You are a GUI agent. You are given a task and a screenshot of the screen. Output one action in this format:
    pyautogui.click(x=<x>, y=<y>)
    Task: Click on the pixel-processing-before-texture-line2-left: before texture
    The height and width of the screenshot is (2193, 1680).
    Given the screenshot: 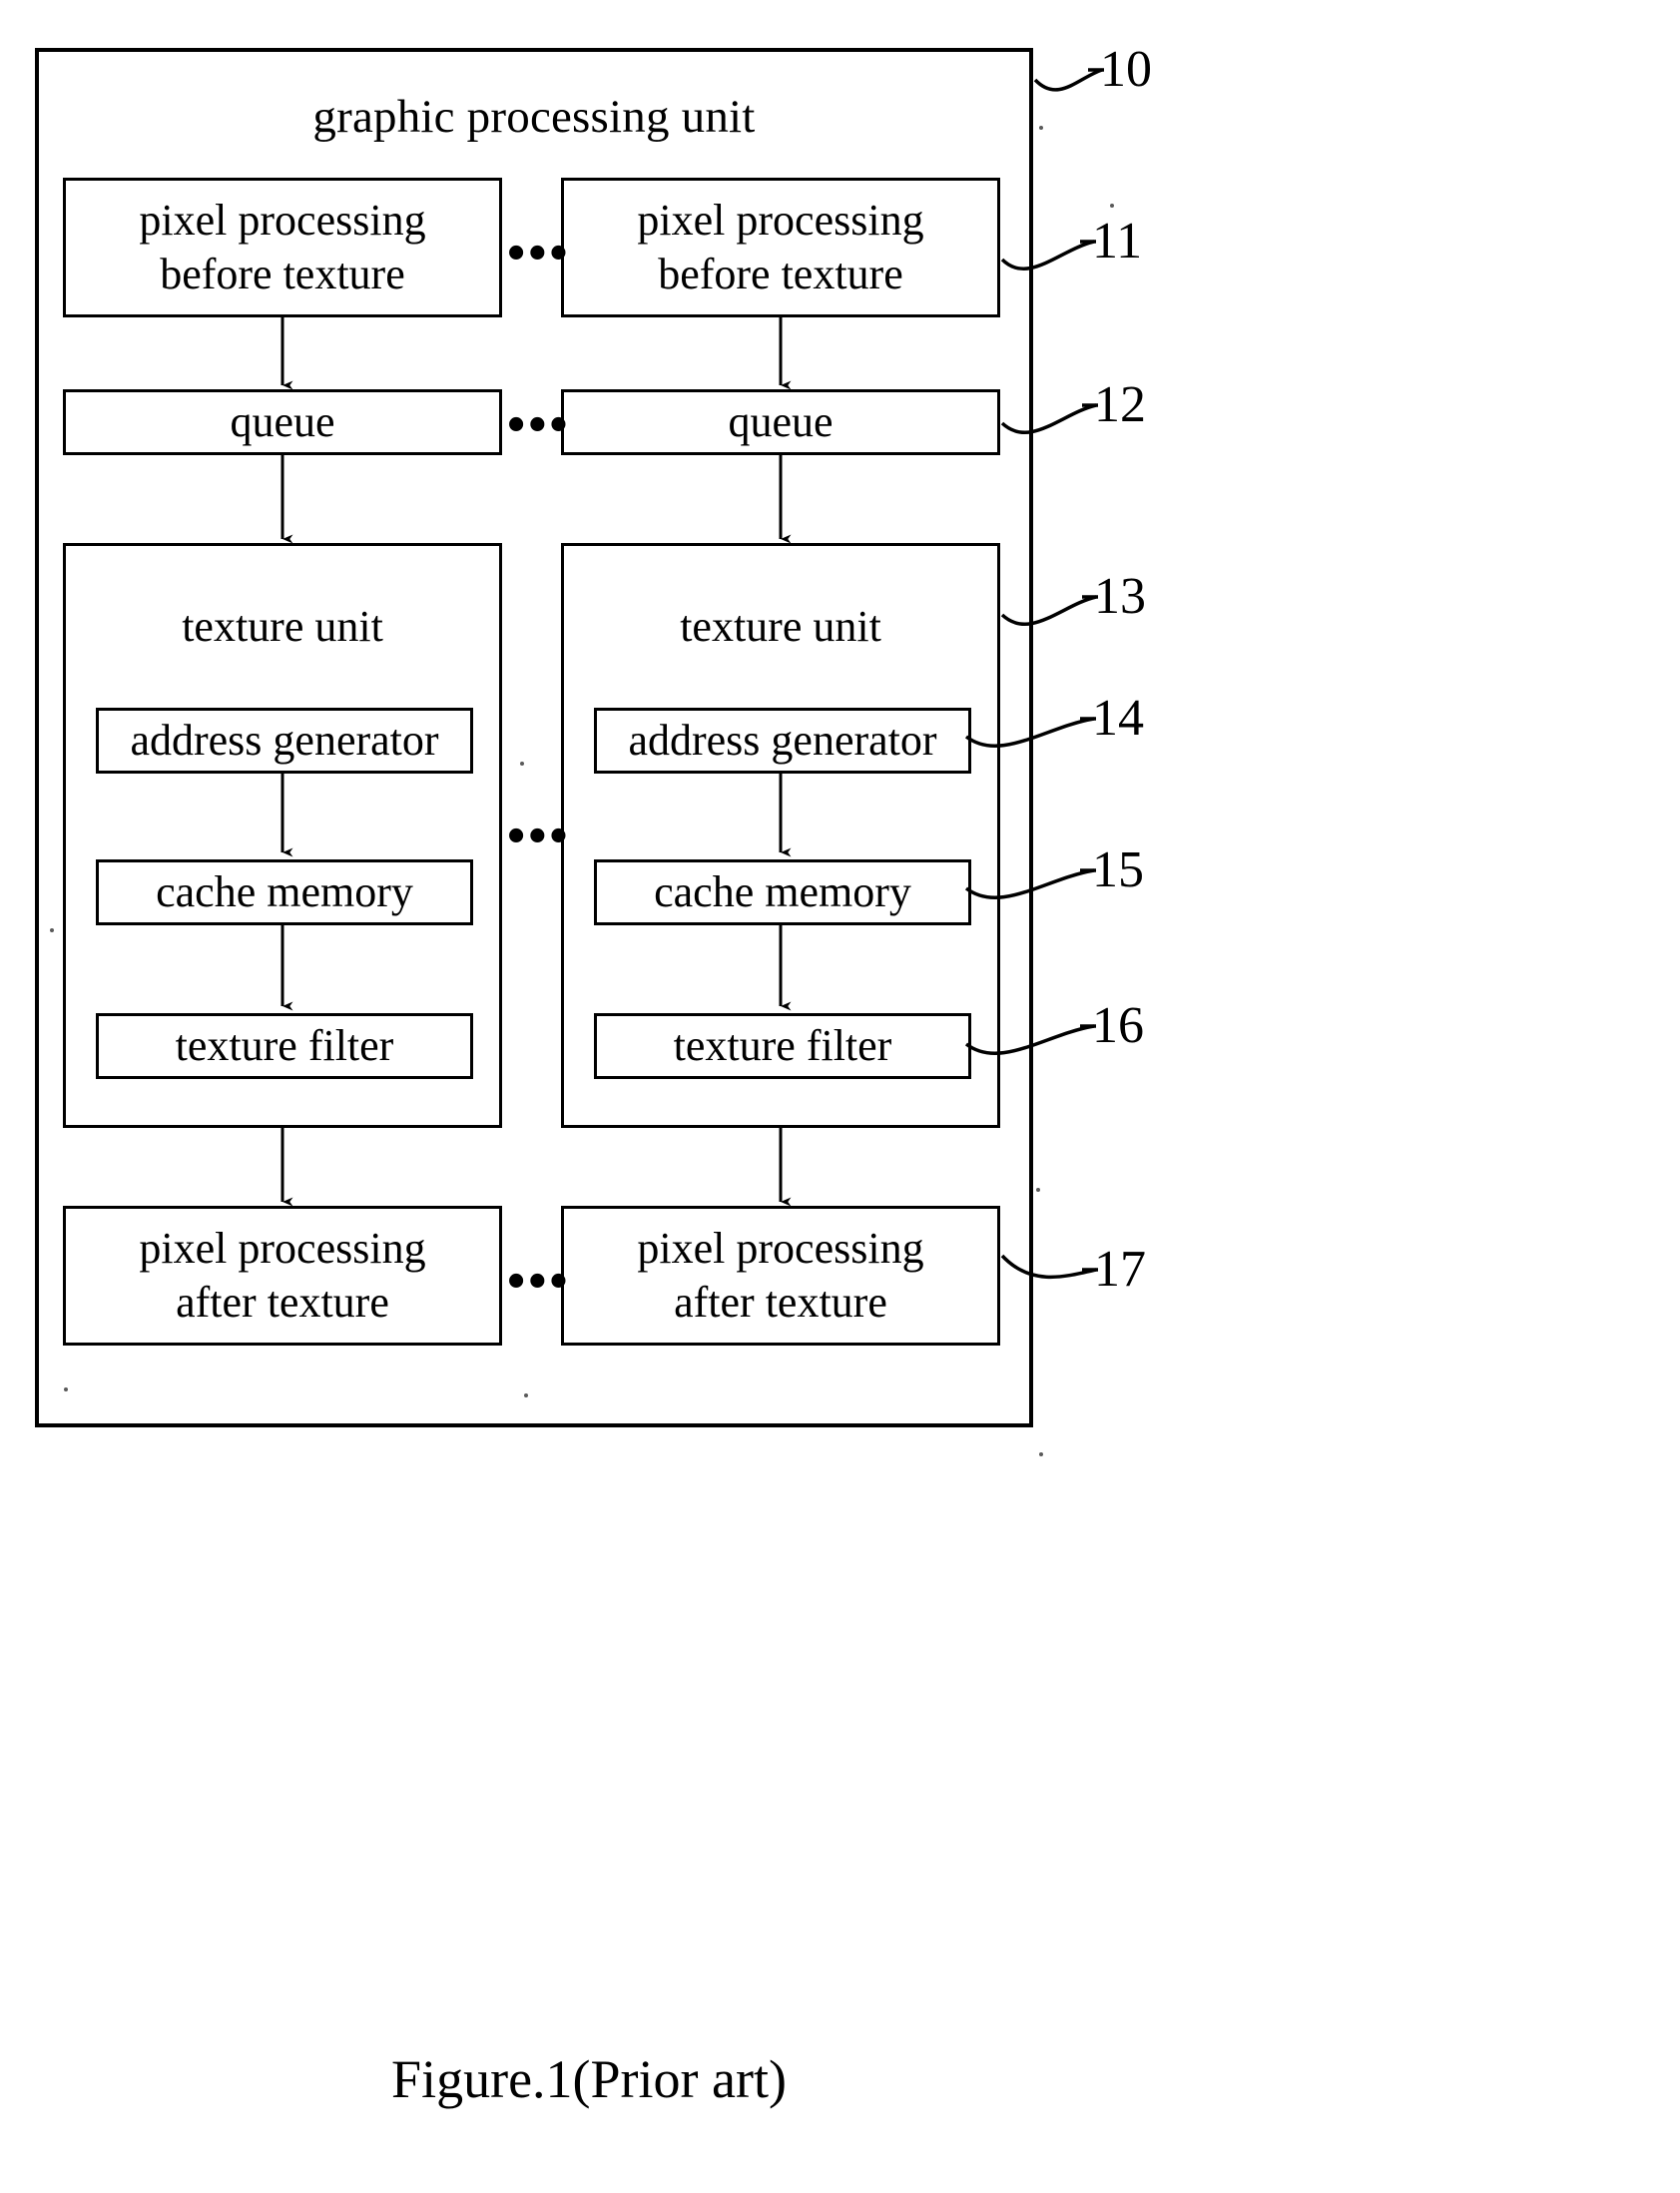 What is the action you would take?
    pyautogui.click(x=282, y=274)
    